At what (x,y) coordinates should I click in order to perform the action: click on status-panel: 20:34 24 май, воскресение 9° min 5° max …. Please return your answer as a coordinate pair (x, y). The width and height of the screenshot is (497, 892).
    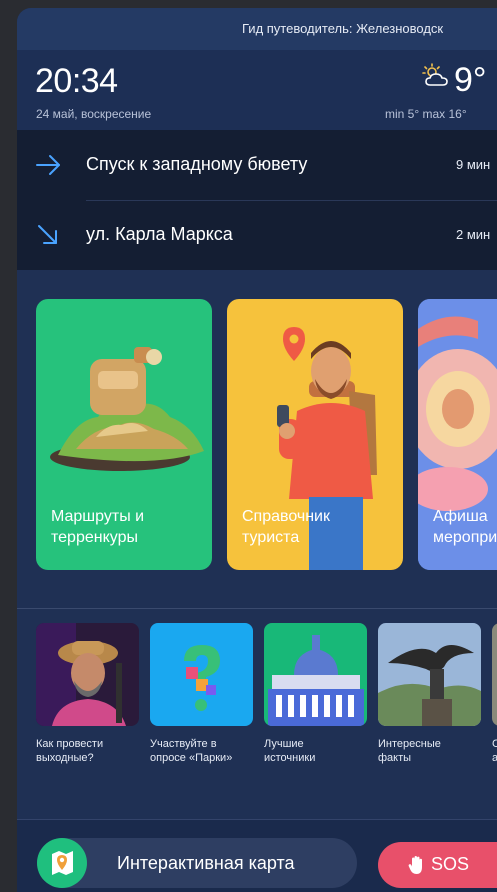
    Looking at the image, I should click on (257, 90).